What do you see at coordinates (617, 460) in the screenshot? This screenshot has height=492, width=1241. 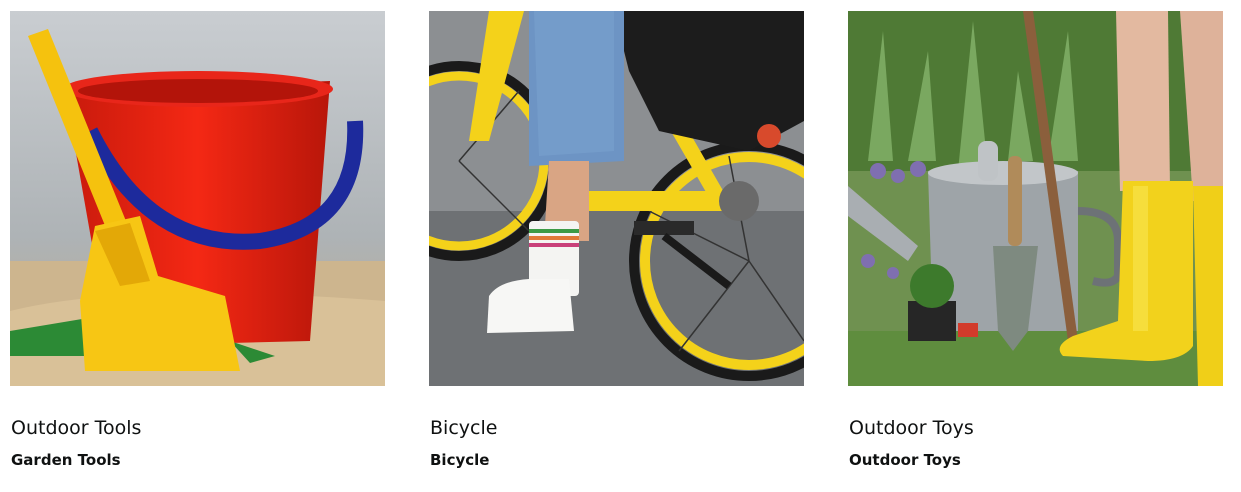 I see `card-subtitle-link: Bicycle` at bounding box center [617, 460].